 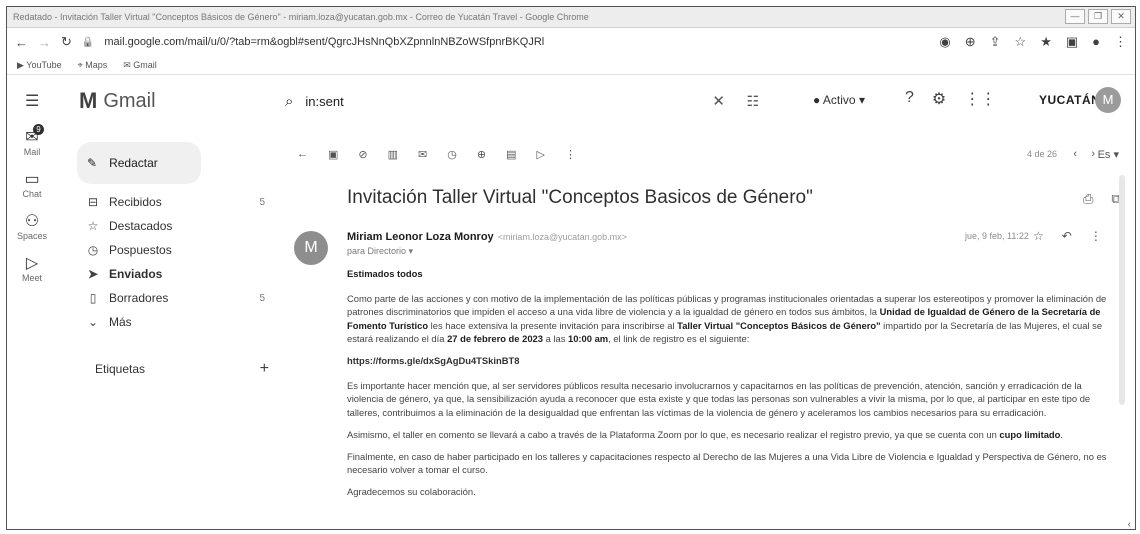 I want to click on reply-icon: ↶, so click(x=1067, y=236).